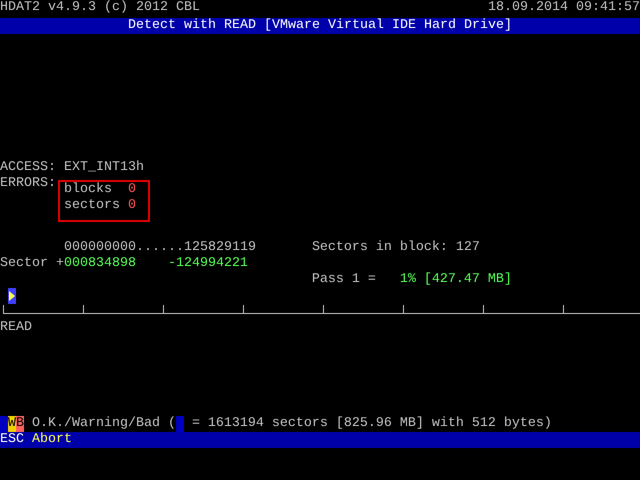 This screenshot has width=640, height=480. What do you see at coordinates (60, 264) in the screenshot?
I see `sign: +` at bounding box center [60, 264].